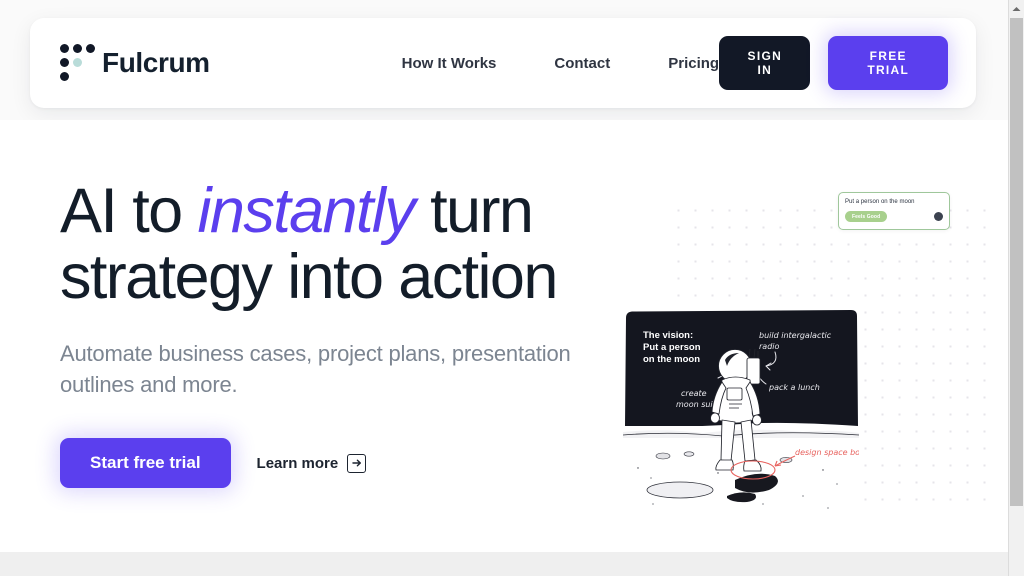 Image resolution: width=1024 pixels, height=576 pixels. Describe the element at coordinates (765, 63) in the screenshot. I see `sign-in-button: SIGN IN` at that location.